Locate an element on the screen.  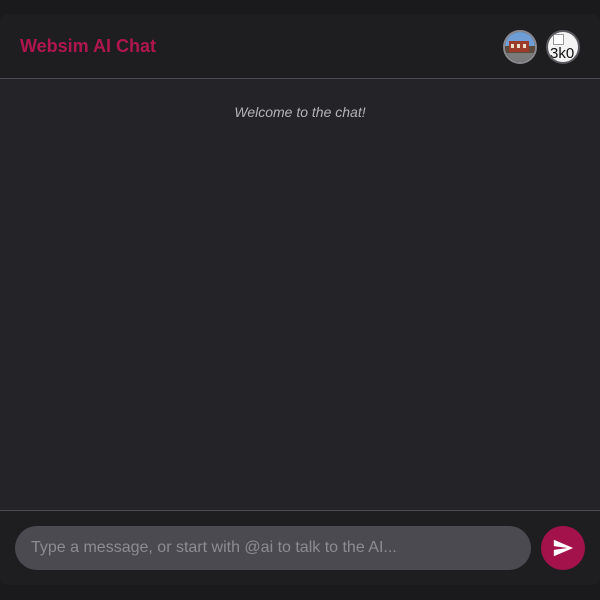
user-avatar-photo is located at coordinates (520, 47).